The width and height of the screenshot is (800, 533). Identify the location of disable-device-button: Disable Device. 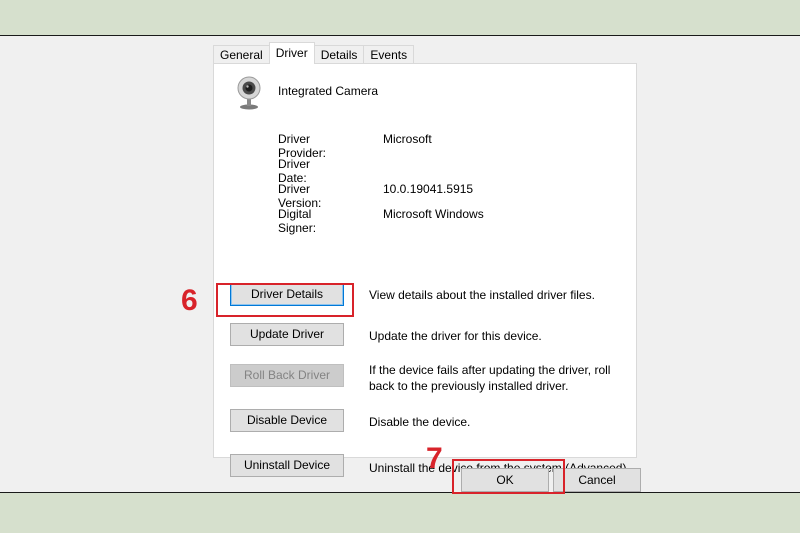
(287, 420).